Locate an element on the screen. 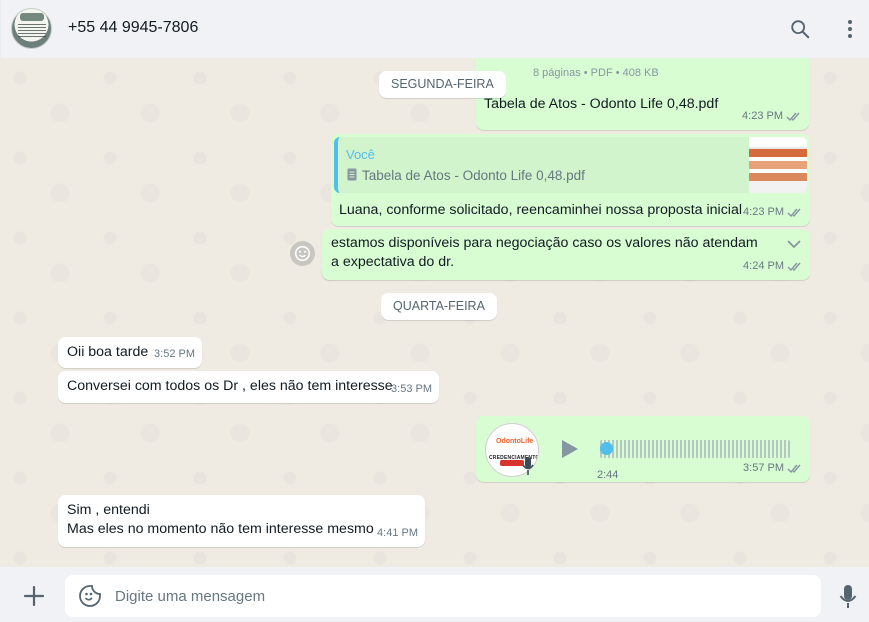  message-time: 3:53 PM is located at coordinates (411, 389).